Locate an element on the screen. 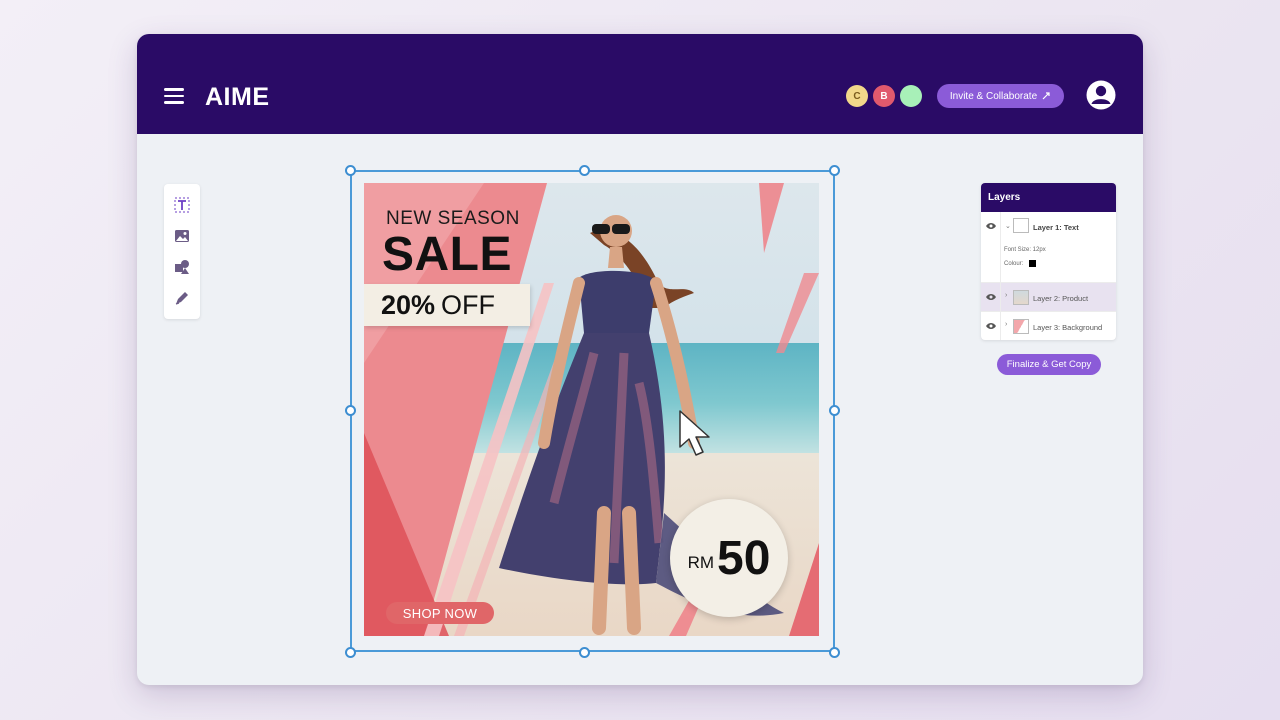 The image size is (1280, 720). collaborator-avatar: C is located at coordinates (857, 96).